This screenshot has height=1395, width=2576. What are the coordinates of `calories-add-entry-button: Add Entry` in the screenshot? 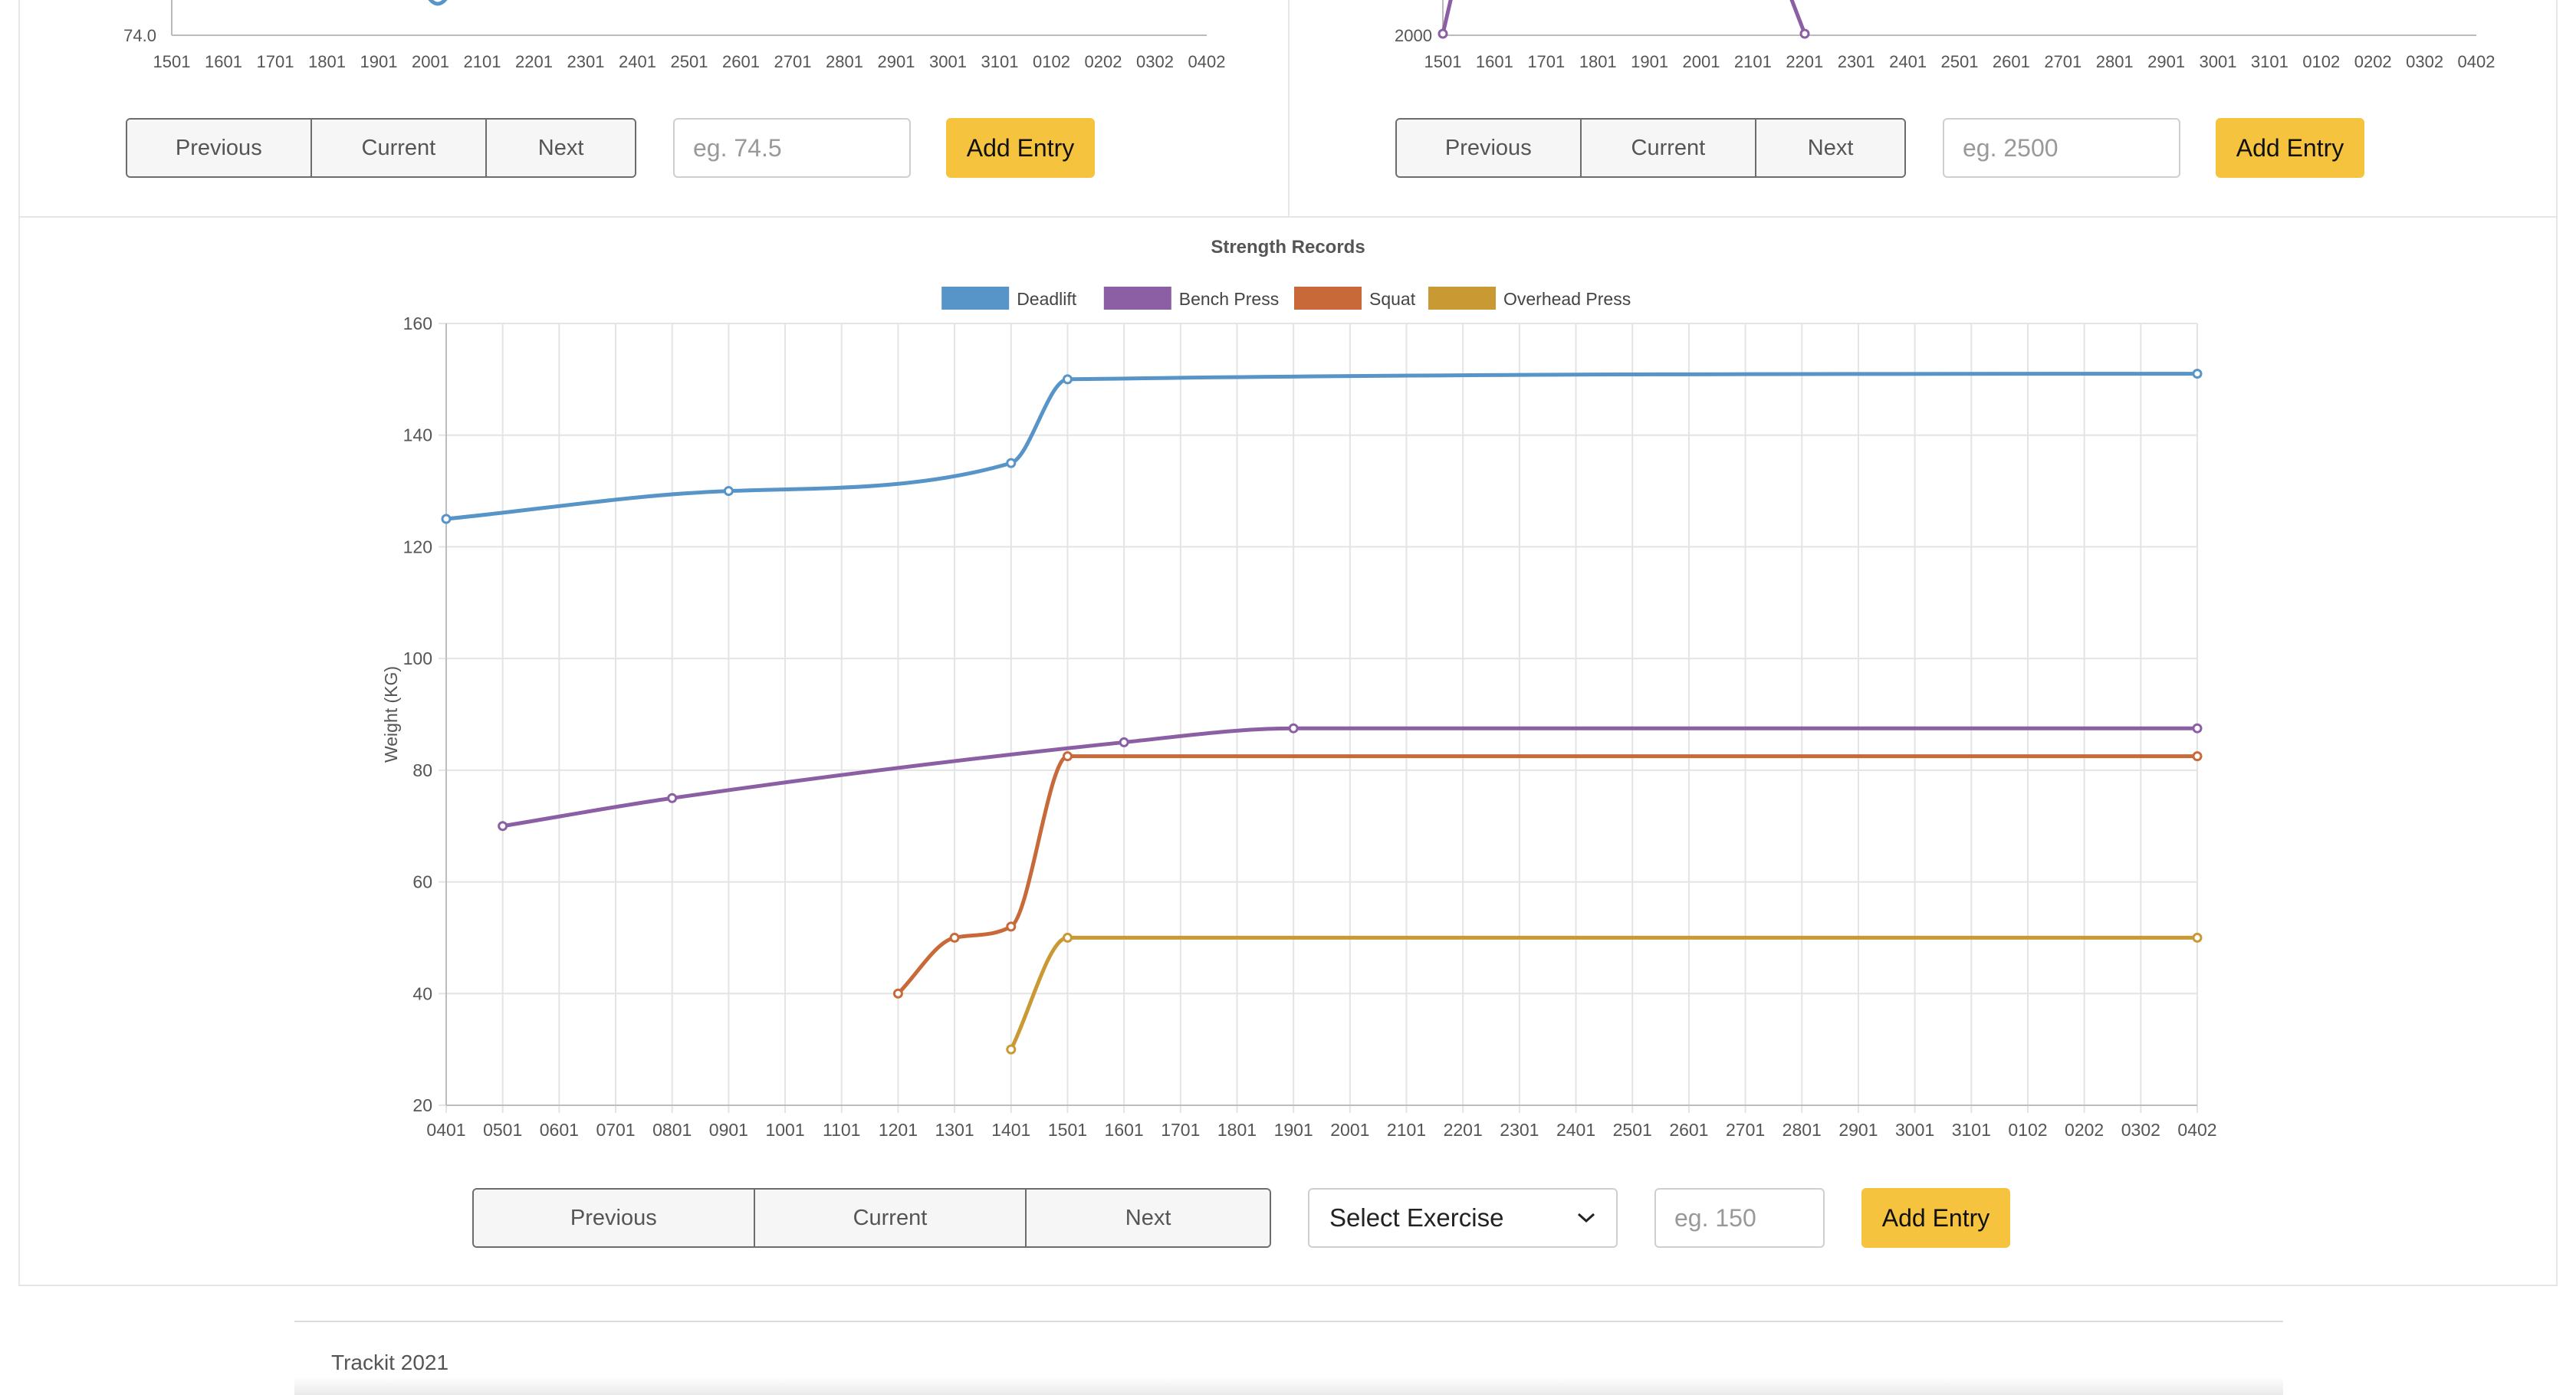 It's located at (2290, 148).